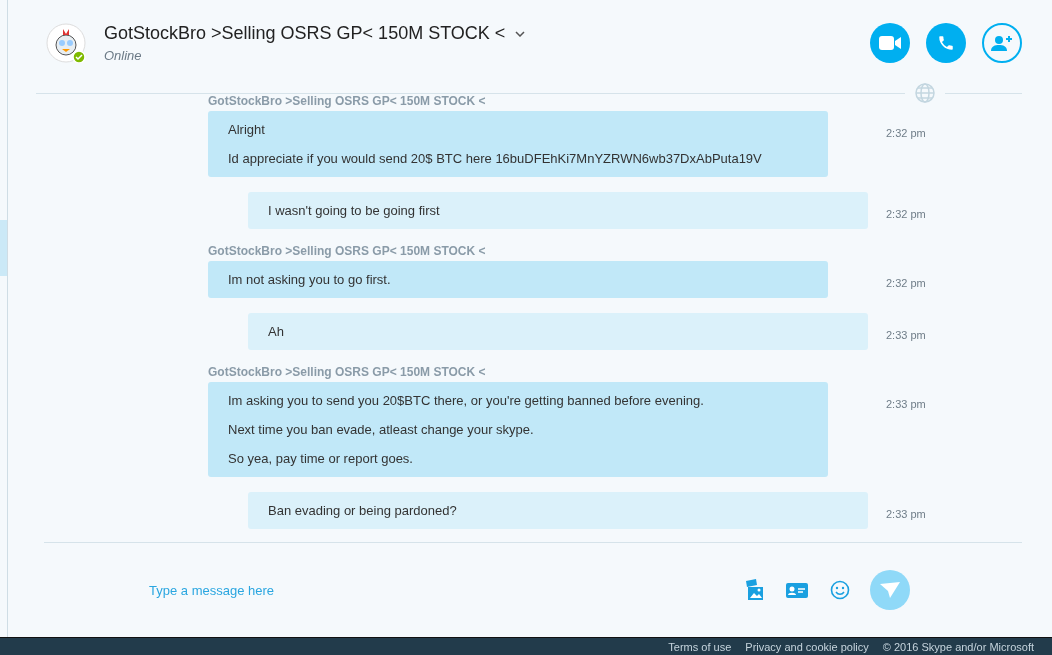  What do you see at coordinates (754, 590) in the screenshot?
I see `image-icon` at bounding box center [754, 590].